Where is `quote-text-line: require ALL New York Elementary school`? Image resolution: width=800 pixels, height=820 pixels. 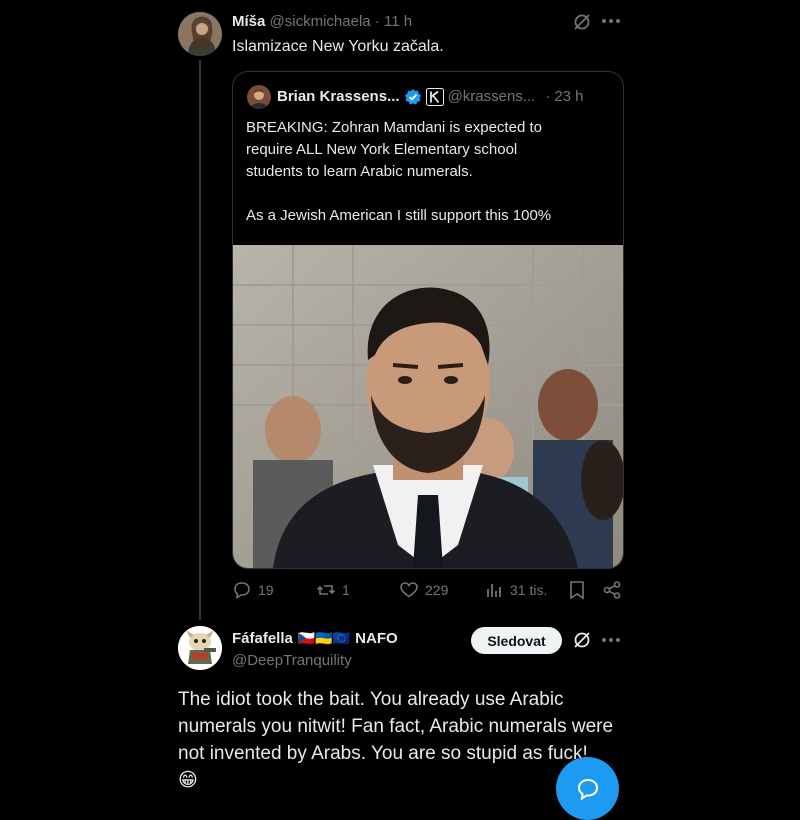 quote-text-line: require ALL New York Elementary school is located at coordinates (382, 149).